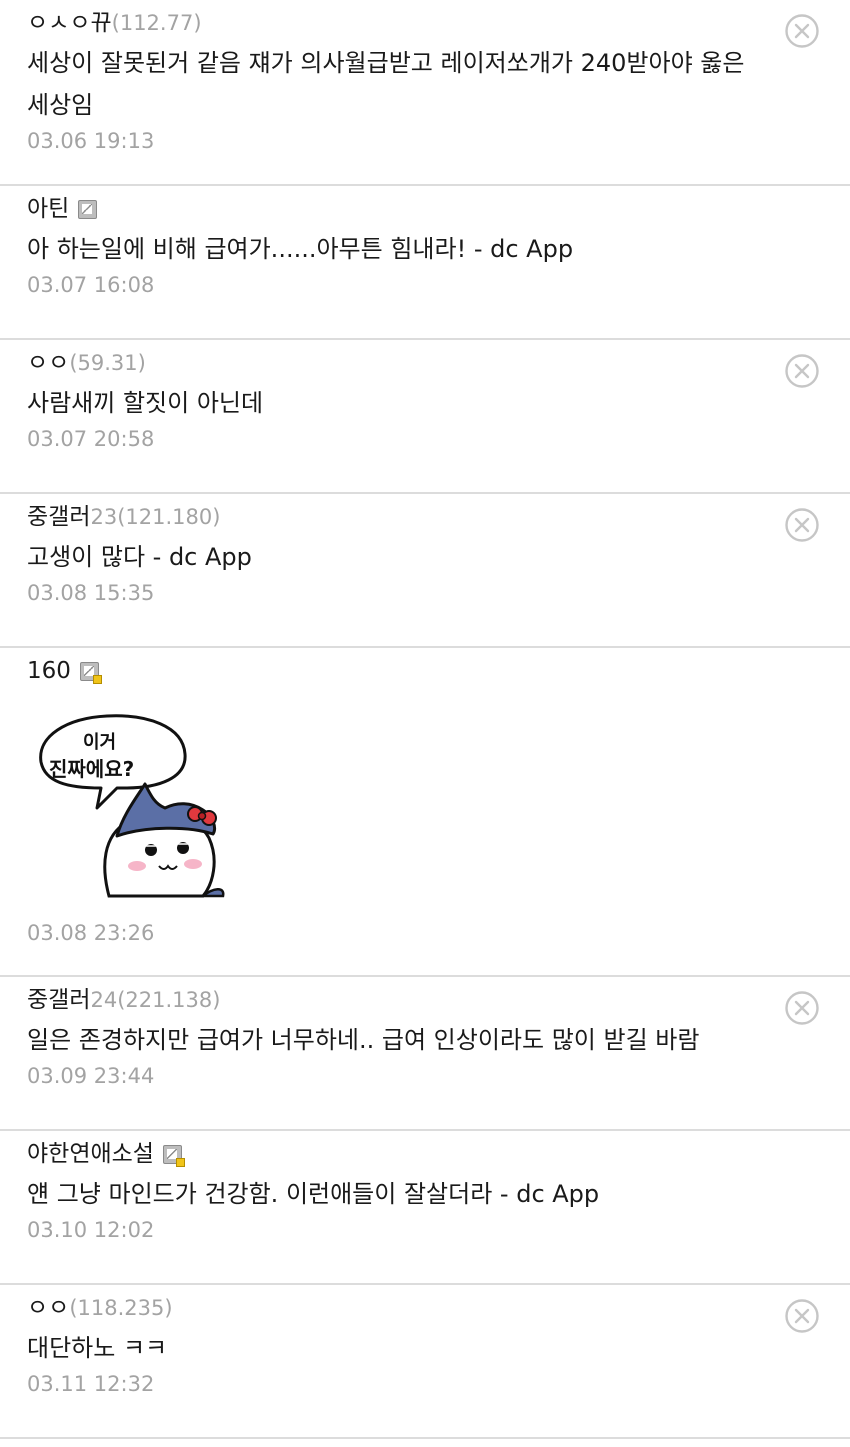 The width and height of the screenshot is (850, 1447). Describe the element at coordinates (69, 23) in the screenshot. I see `author-nickname: ㅇㅅㅇ뀨` at that location.